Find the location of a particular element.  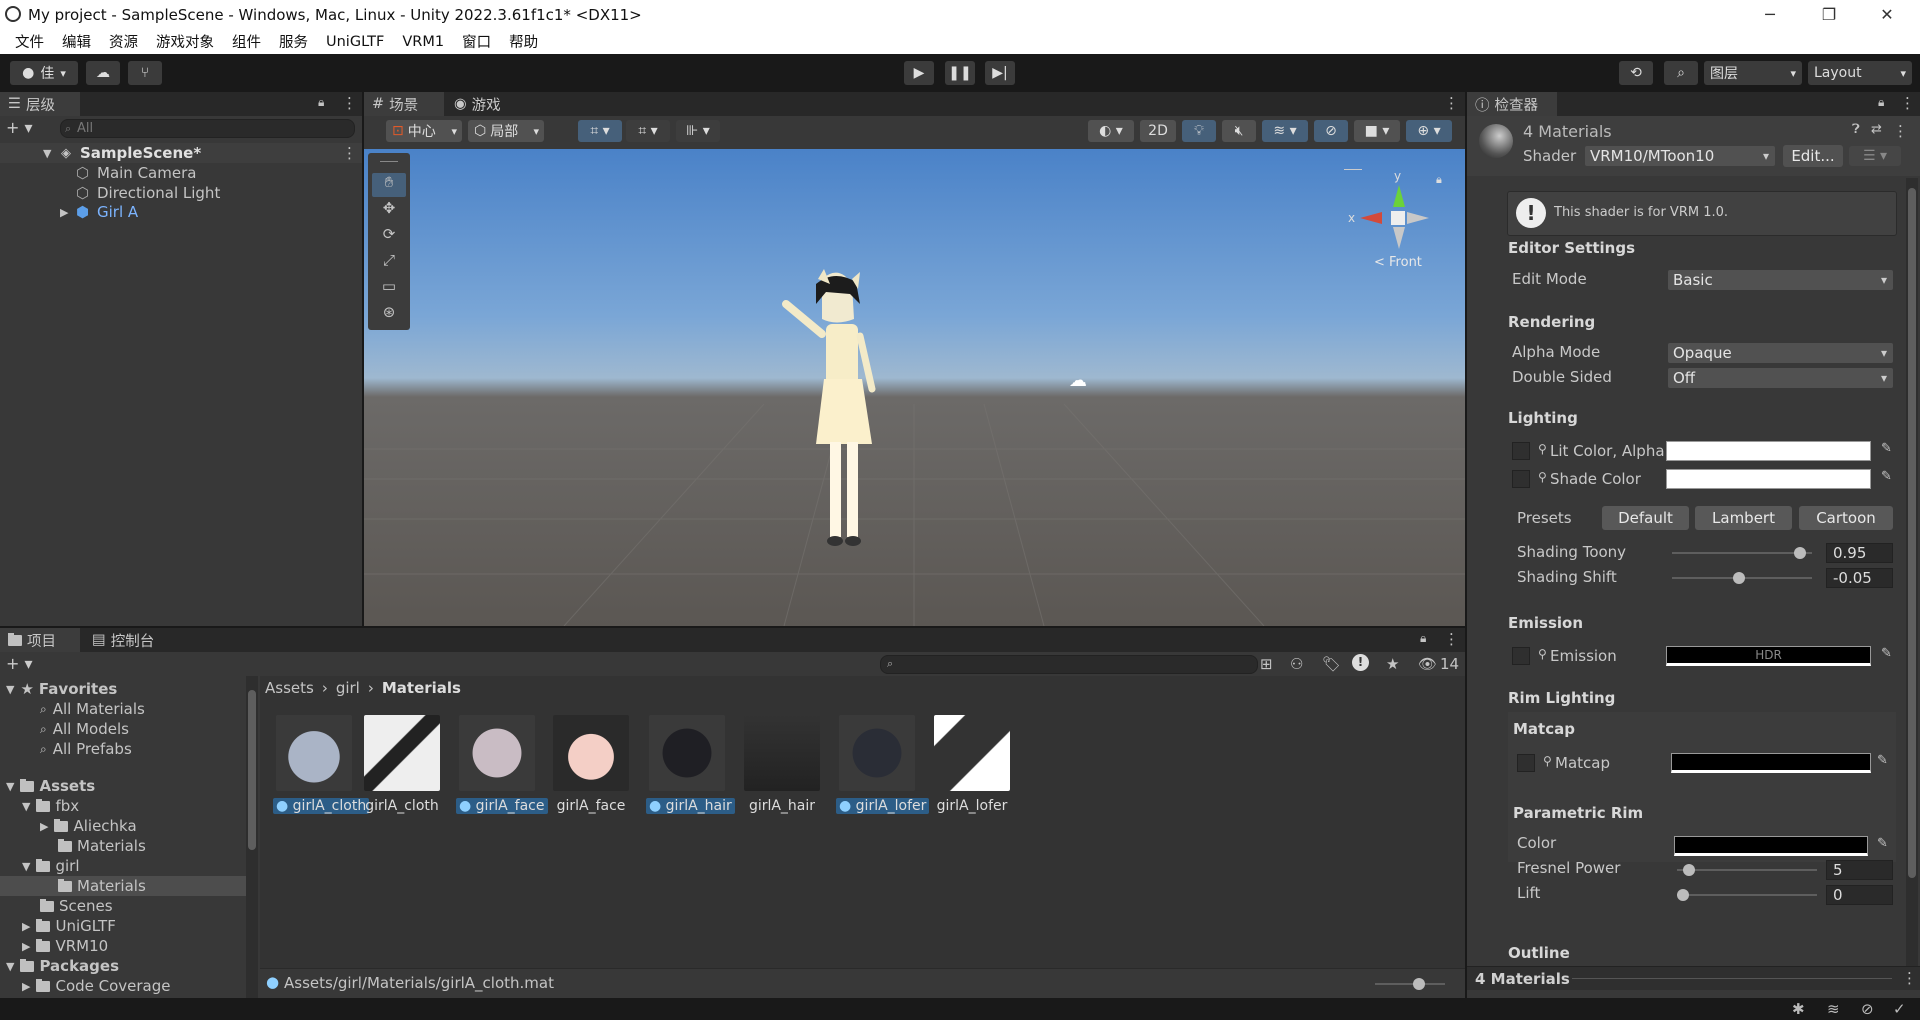

tree-item-fbx-materials: Materials is located at coordinates (102, 846).